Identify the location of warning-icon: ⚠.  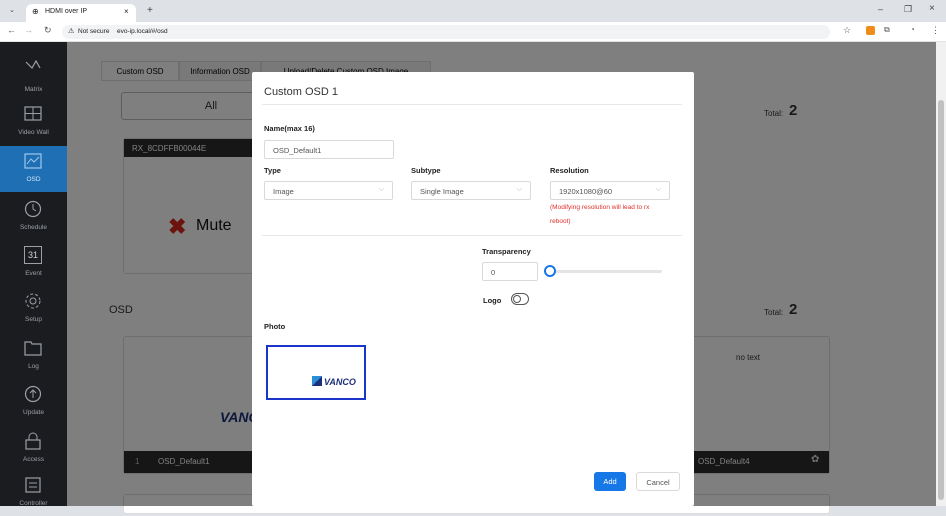
(71, 31).